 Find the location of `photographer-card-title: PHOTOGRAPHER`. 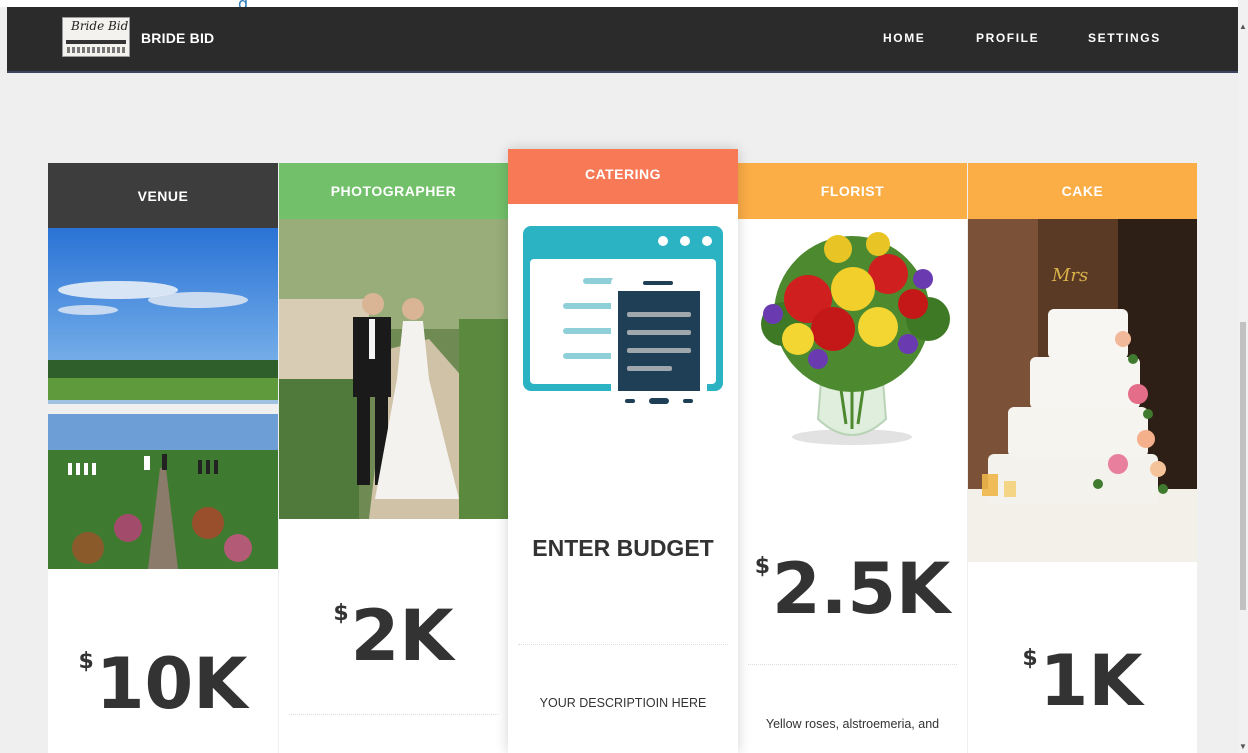

photographer-card-title: PHOTOGRAPHER is located at coordinates (393, 191).